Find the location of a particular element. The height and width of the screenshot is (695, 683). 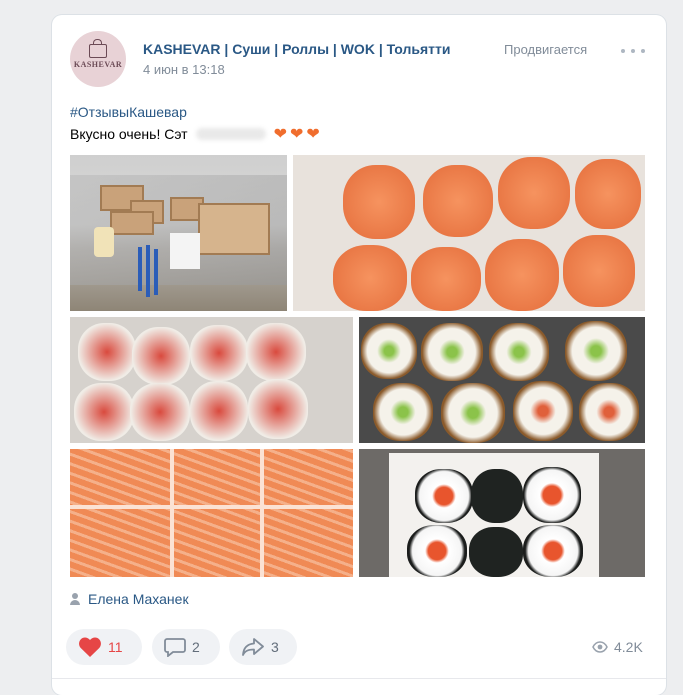

card-divider is located at coordinates (359, 678).